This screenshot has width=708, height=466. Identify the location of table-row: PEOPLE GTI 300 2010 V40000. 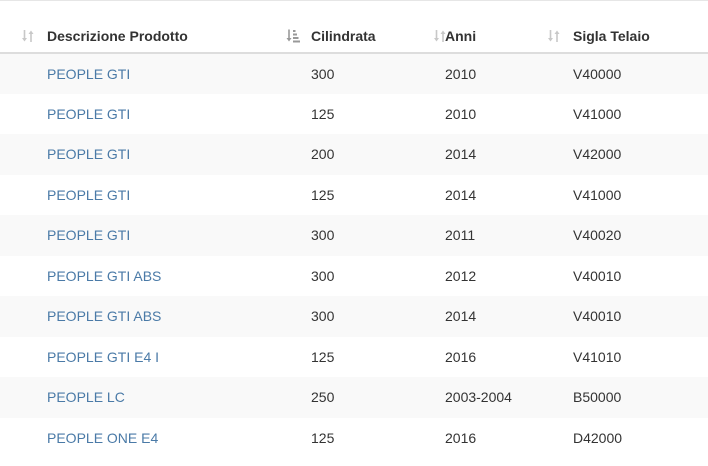
(354, 73).